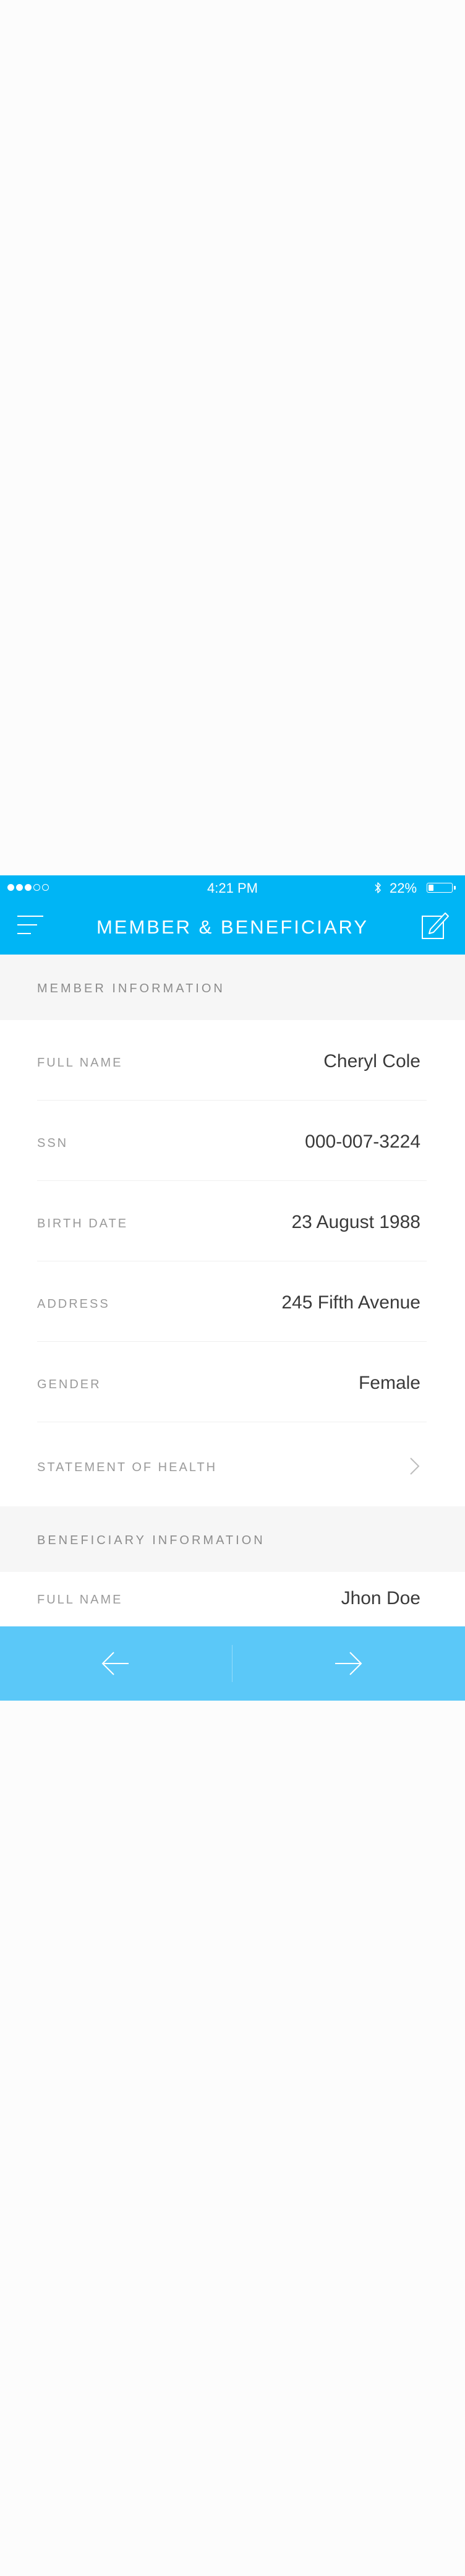 The width and height of the screenshot is (465, 2576). Describe the element at coordinates (350, 1302) in the screenshot. I see `field-value: 245 Fifth Avenue` at that location.